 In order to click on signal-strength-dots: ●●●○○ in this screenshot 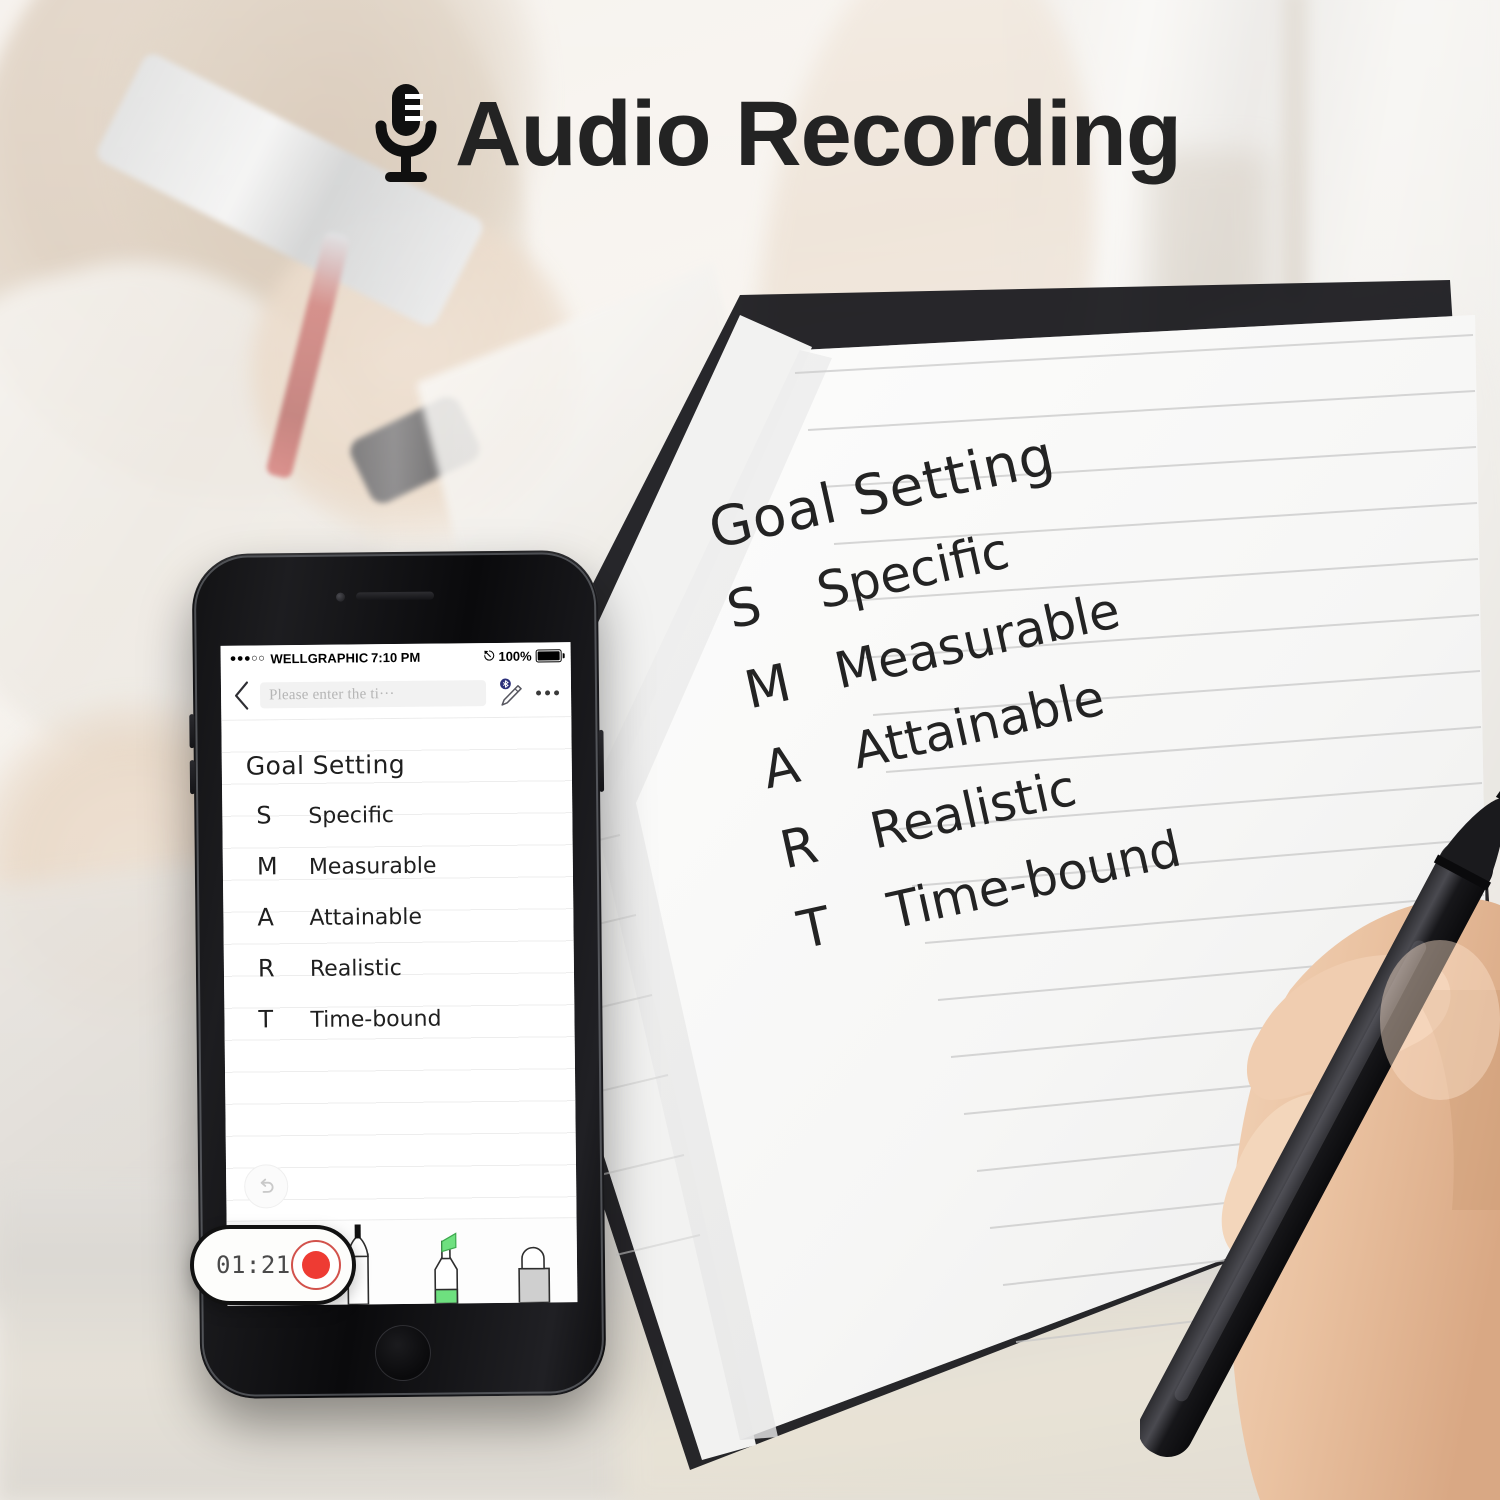, I will do `click(247, 658)`.